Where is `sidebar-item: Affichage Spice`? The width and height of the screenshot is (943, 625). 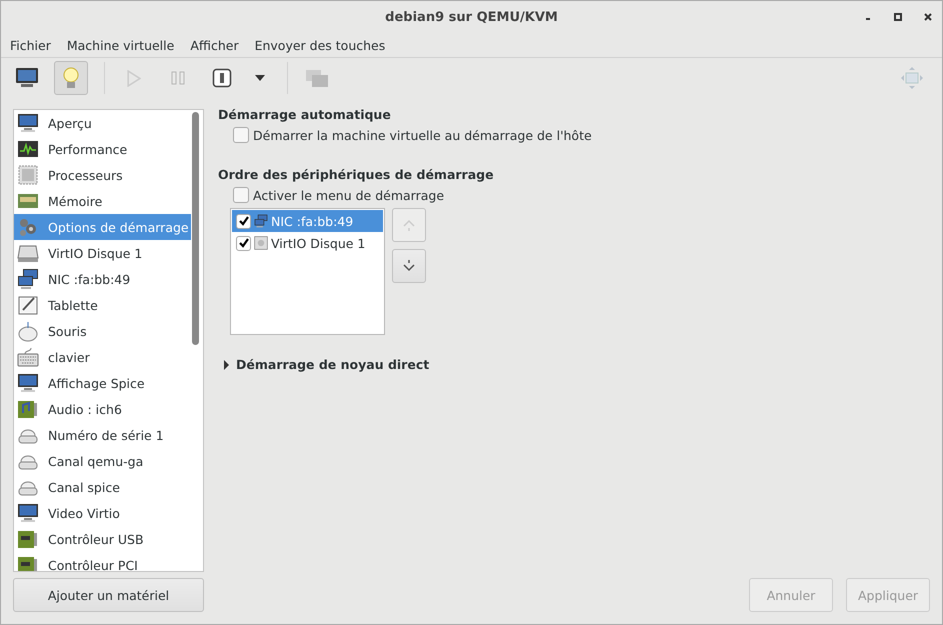 sidebar-item: Affichage Spice is located at coordinates (102, 383).